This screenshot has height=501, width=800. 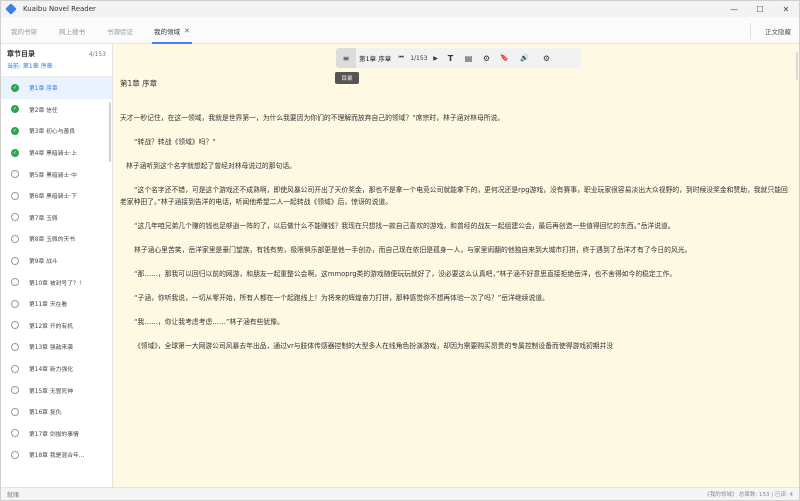 I want to click on maximize-button: ☐, so click(x=760, y=9).